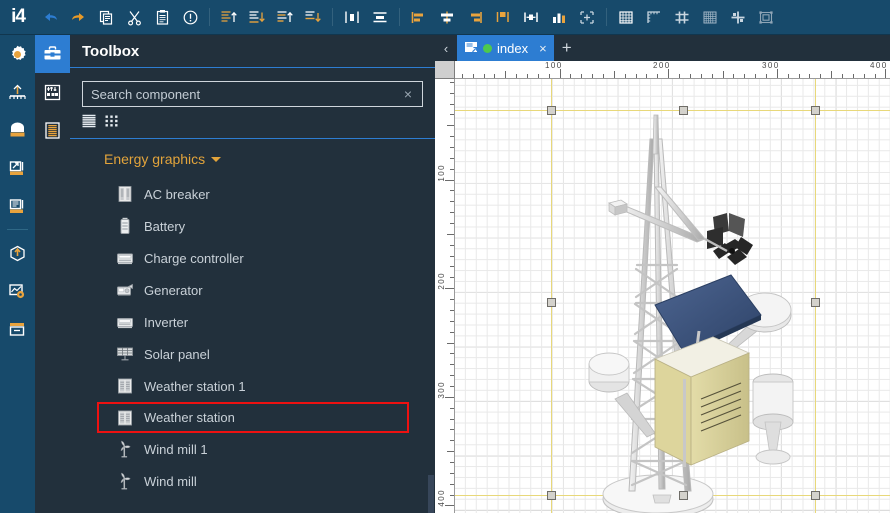 The height and width of the screenshot is (513, 890). Describe the element at coordinates (125, 322) in the screenshot. I see `inverter-icon` at that location.